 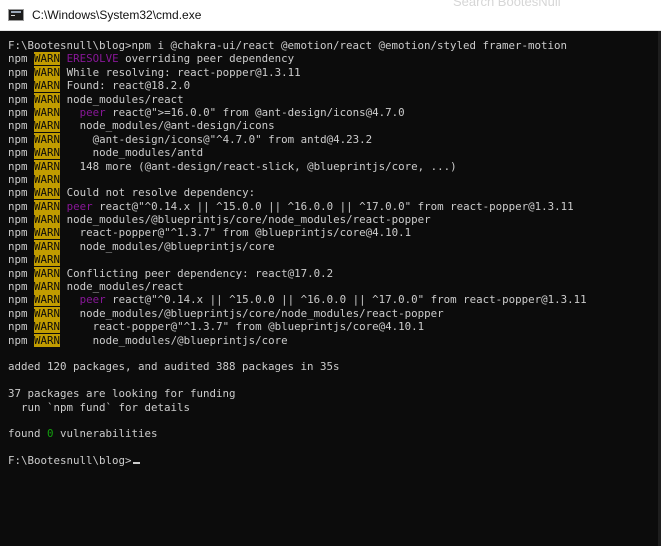 What do you see at coordinates (70, 461) in the screenshot?
I see `command-prompt: F:\Bootesnull\blog>` at bounding box center [70, 461].